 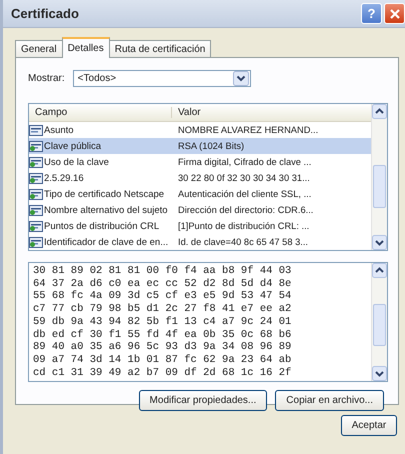 What do you see at coordinates (162, 334) in the screenshot?
I see `hex-line: db ed cf 30 f1 55 fd 4f ea 0b 35 0c 68 b6` at bounding box center [162, 334].